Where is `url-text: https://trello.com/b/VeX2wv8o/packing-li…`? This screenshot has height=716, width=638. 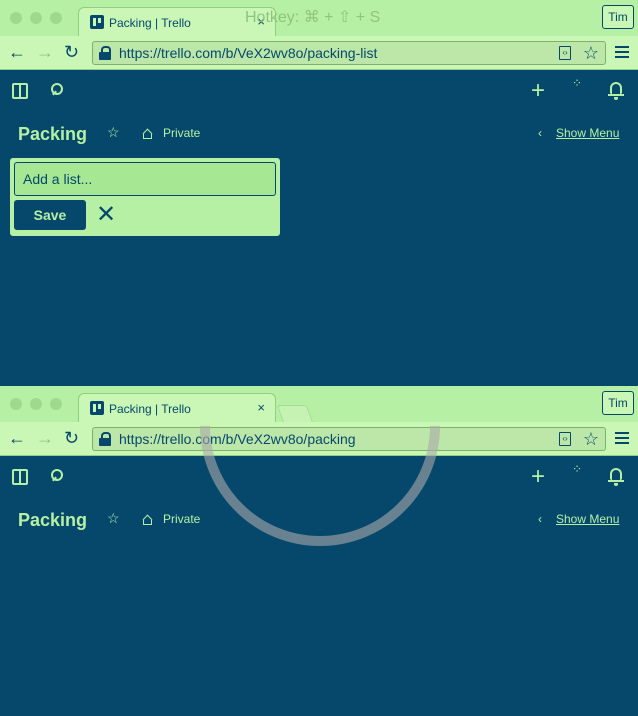
url-text: https://trello.com/b/VeX2wv8o/packing-li… is located at coordinates (248, 53).